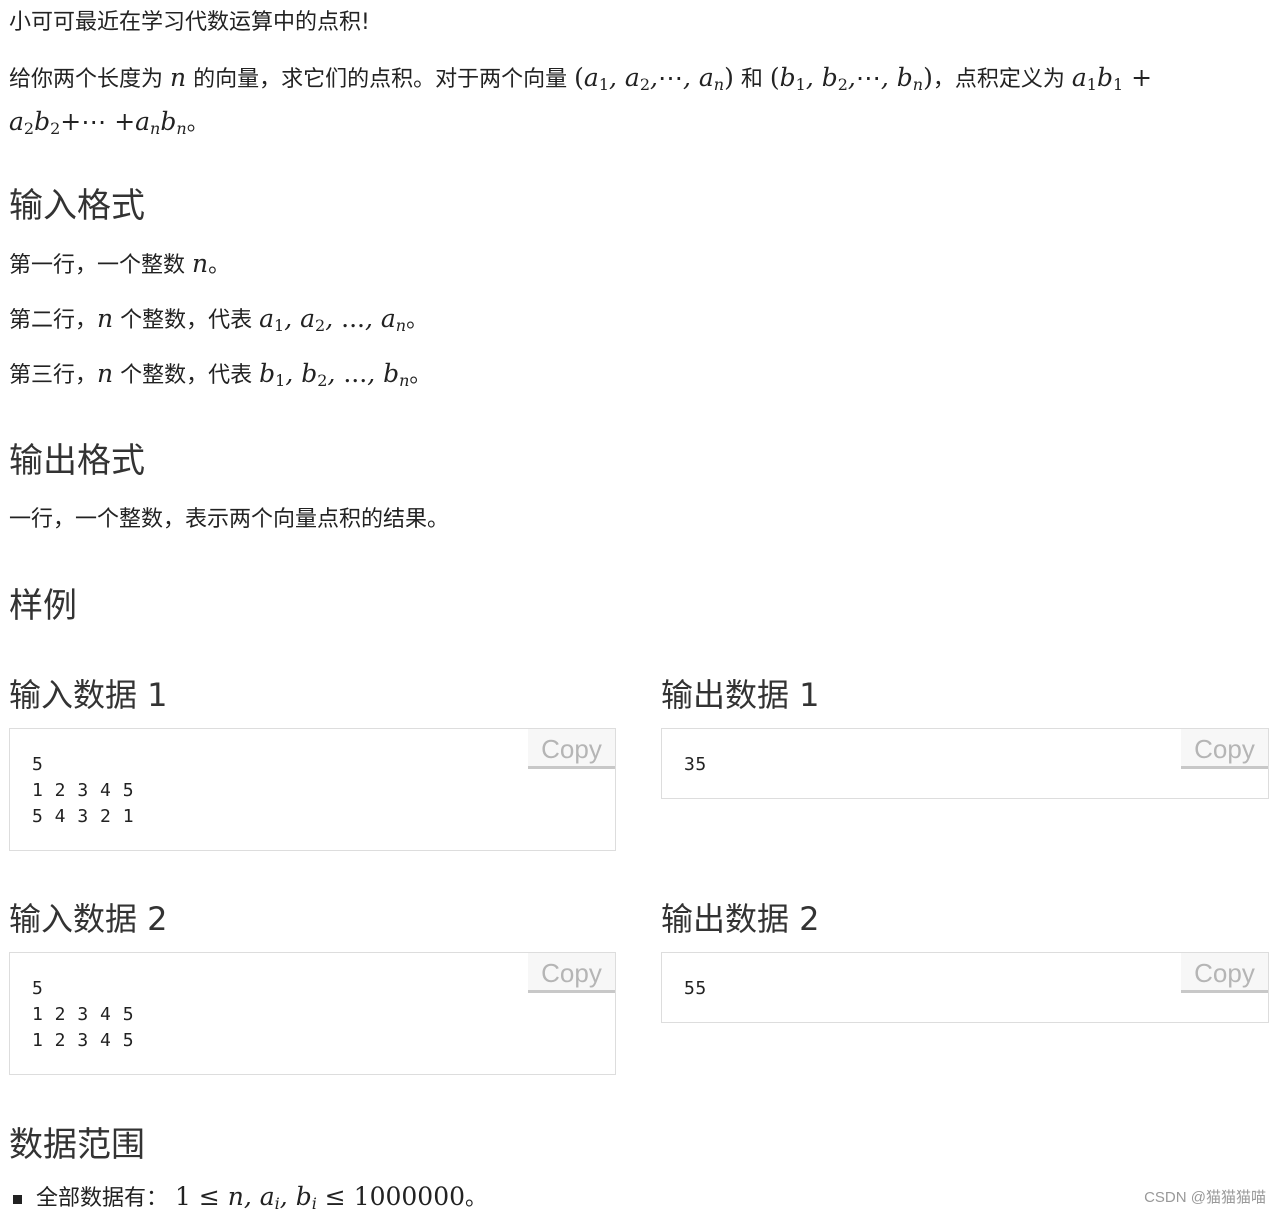 Image resolution: width=1282 pixels, height=1220 pixels. I want to click on input-line-3: 第三行，n 个整数，代表 b1, b2, ..., bn。, so click(220, 375).